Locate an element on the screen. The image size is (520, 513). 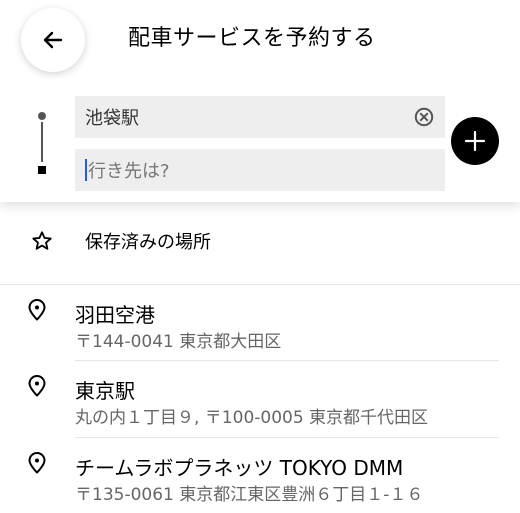
saved-places-label: 保存済みの場所 is located at coordinates (148, 242).